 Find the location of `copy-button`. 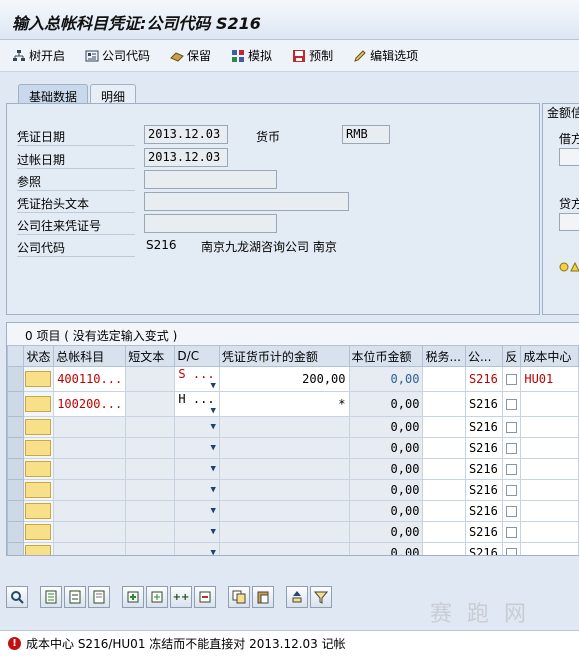

copy-button is located at coordinates (239, 597).